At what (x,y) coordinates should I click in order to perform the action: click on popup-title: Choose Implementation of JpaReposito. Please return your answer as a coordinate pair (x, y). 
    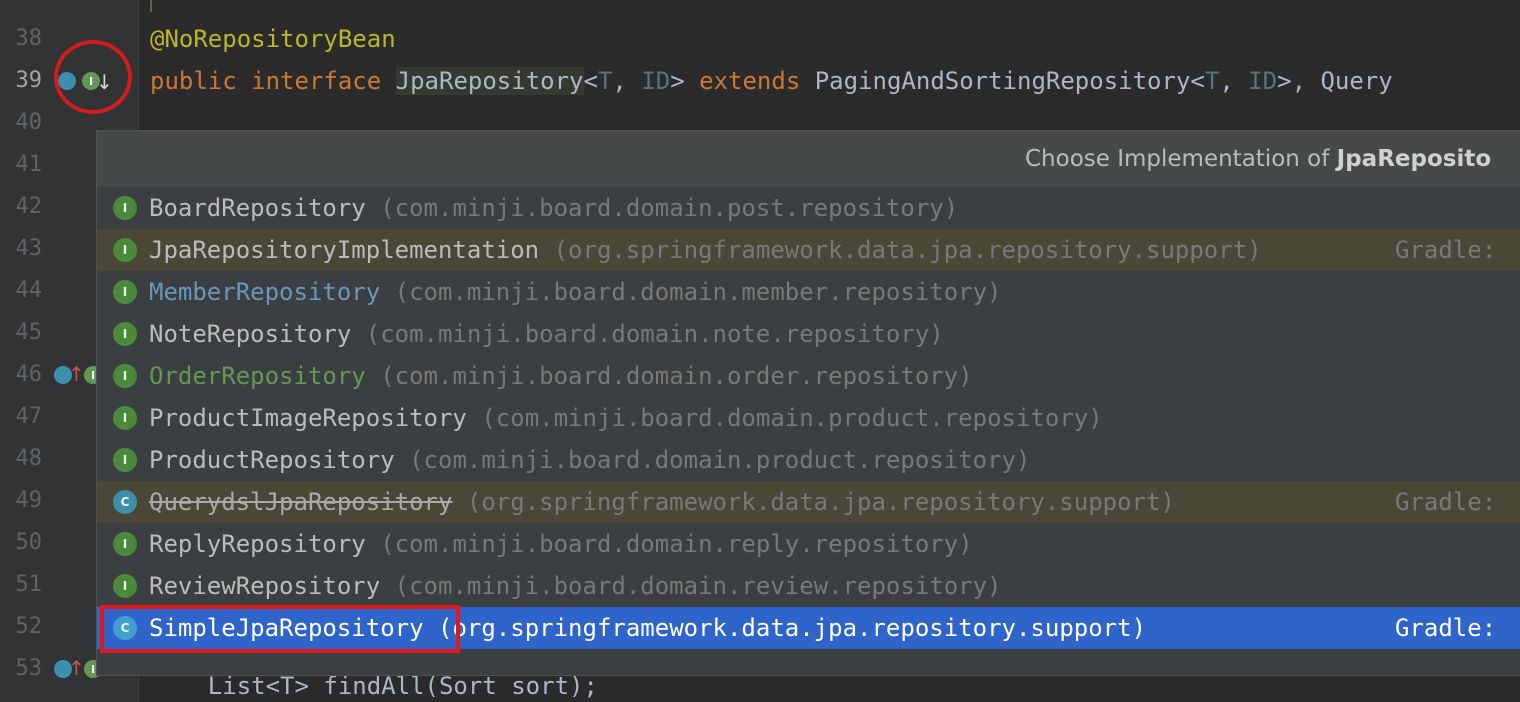
    Looking at the image, I should click on (1258, 159).